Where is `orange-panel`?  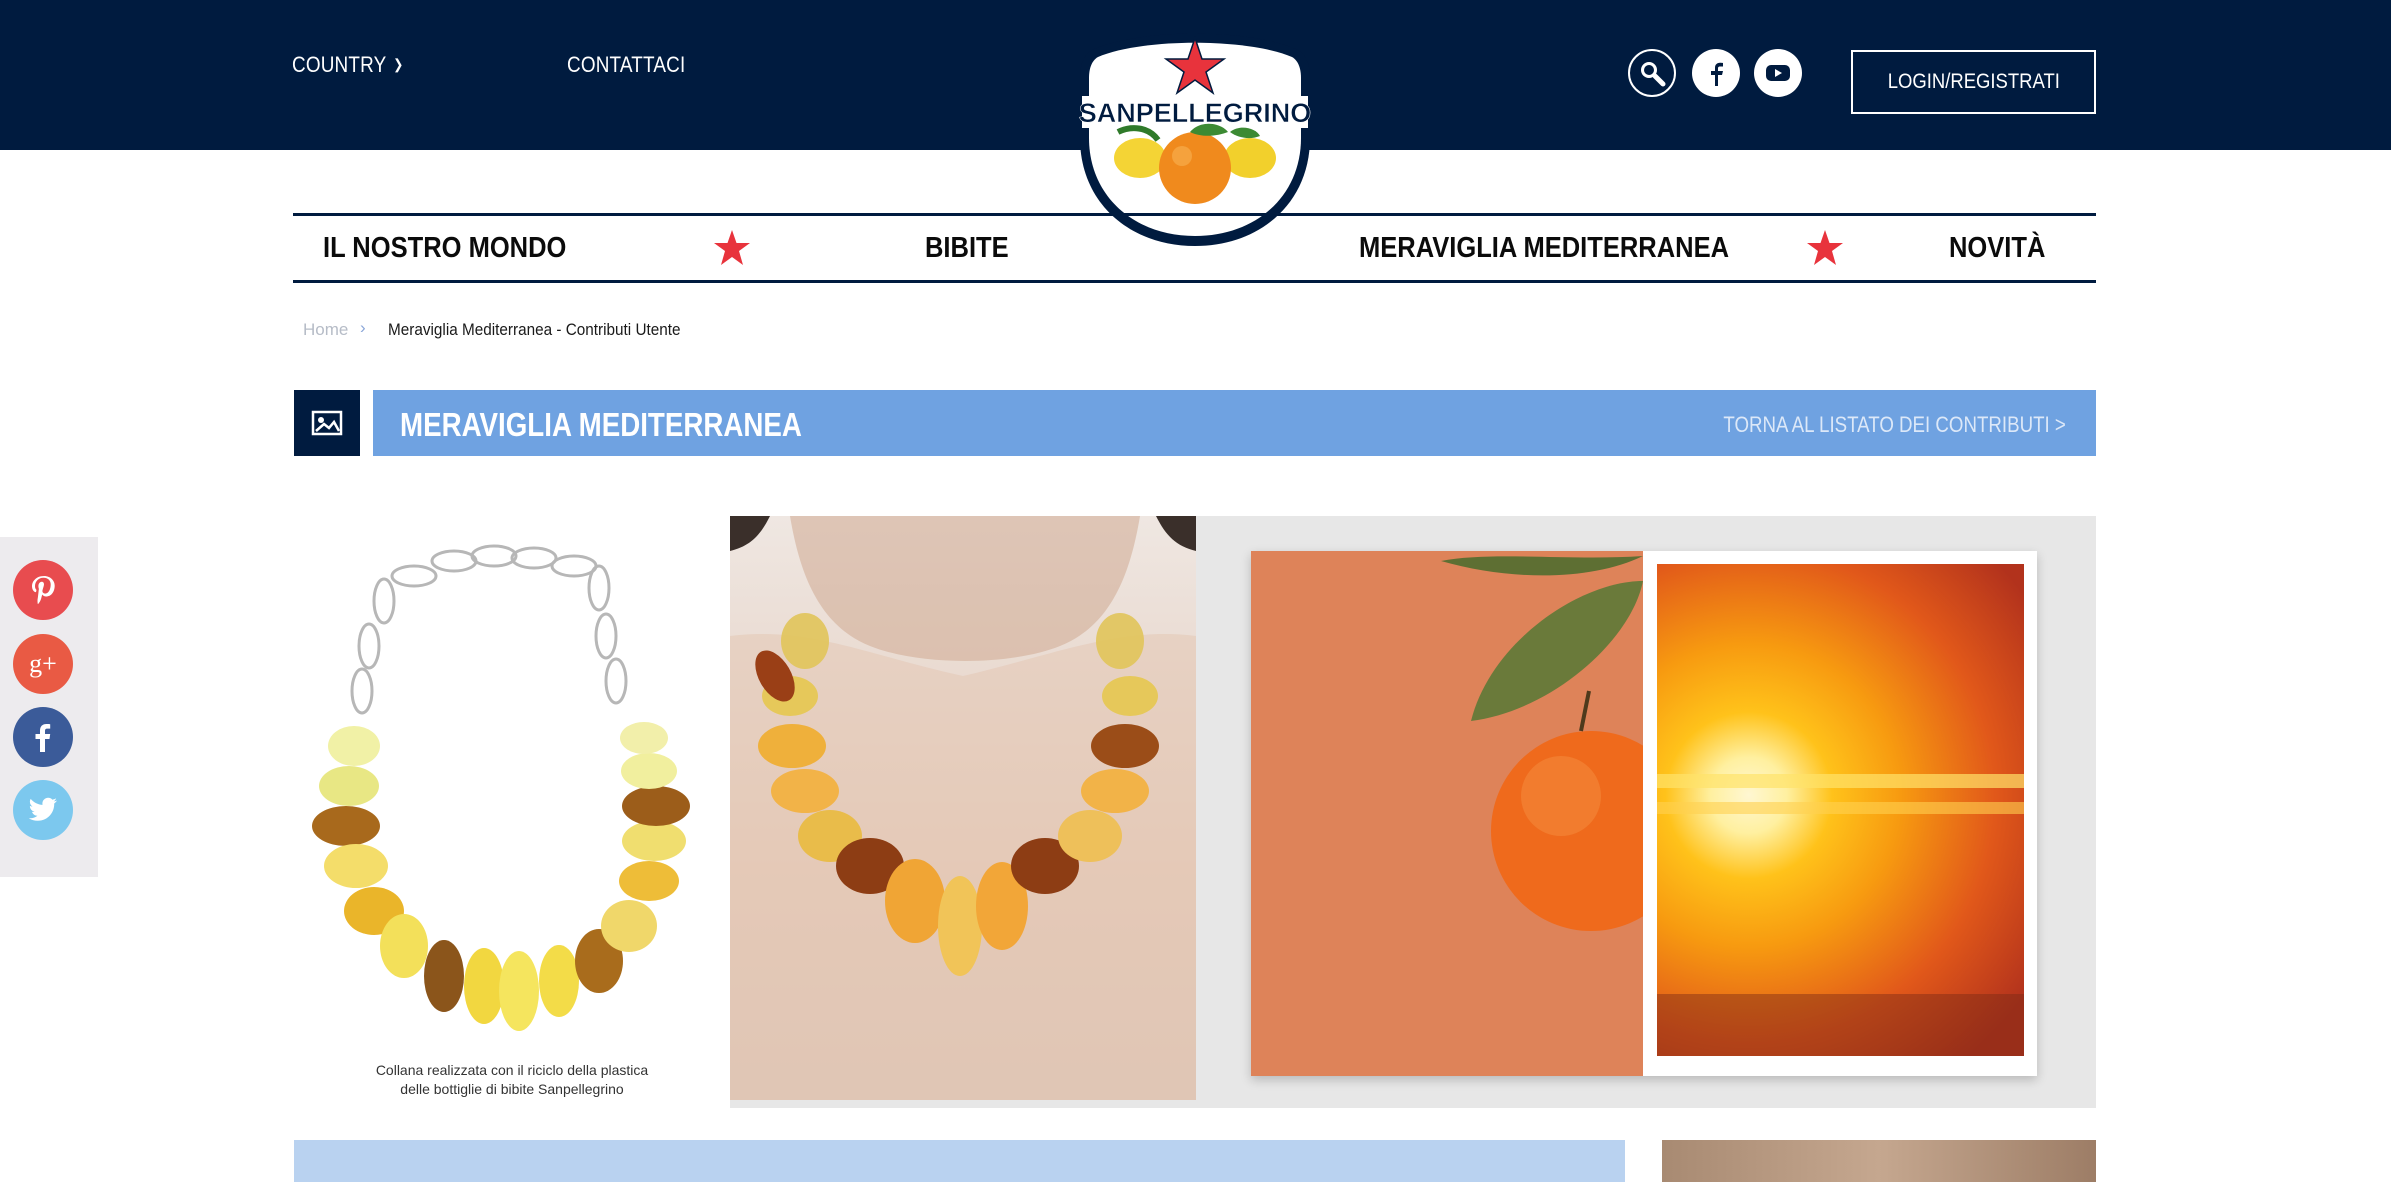 orange-panel is located at coordinates (1447, 813).